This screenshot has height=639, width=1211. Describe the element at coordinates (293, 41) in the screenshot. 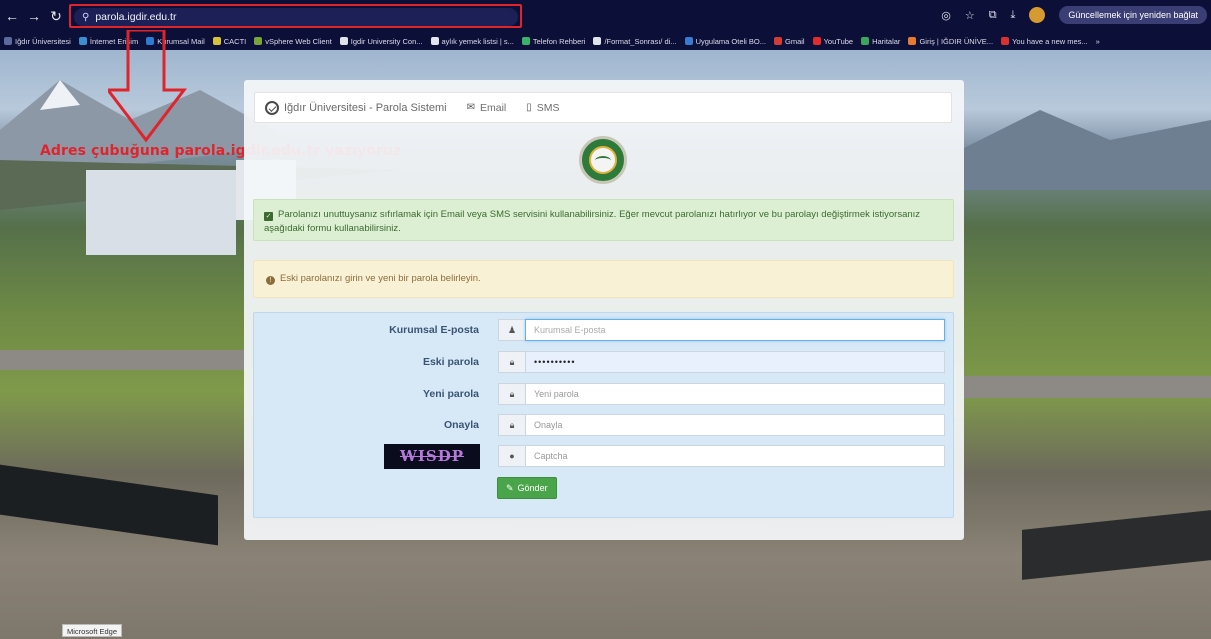

I see `bookmark-item: vSphere Web Client` at that location.